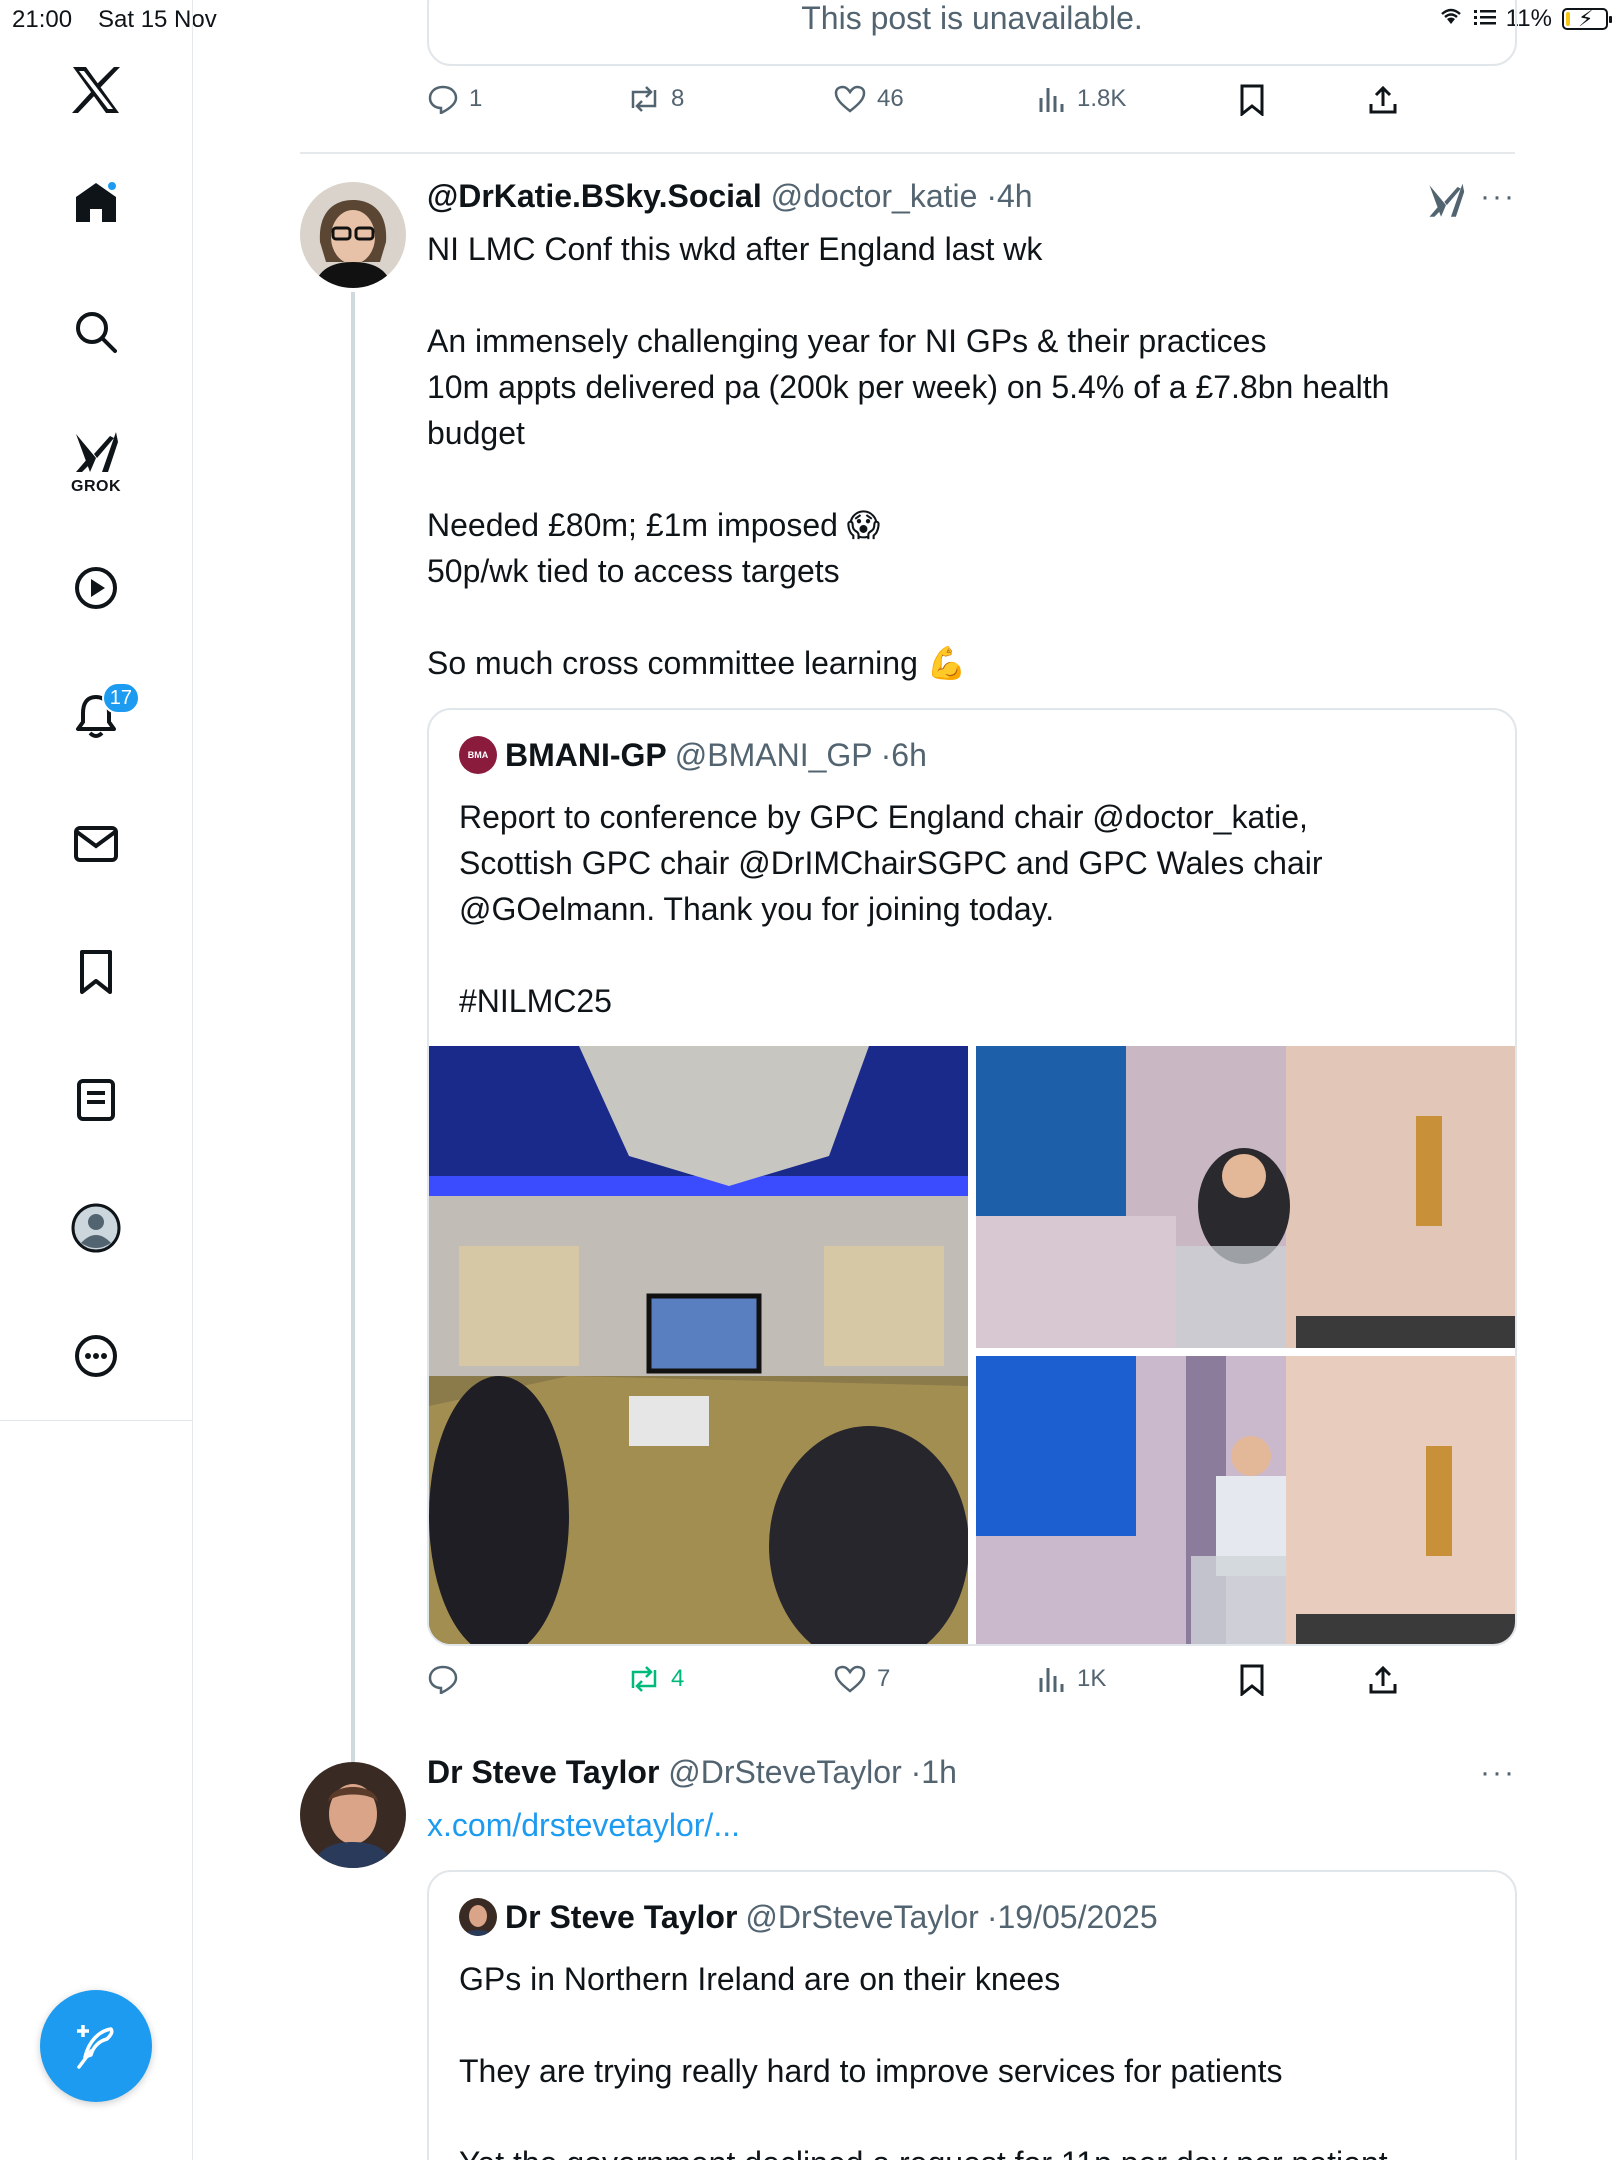  I want to click on compose-post-button, so click(96, 2046).